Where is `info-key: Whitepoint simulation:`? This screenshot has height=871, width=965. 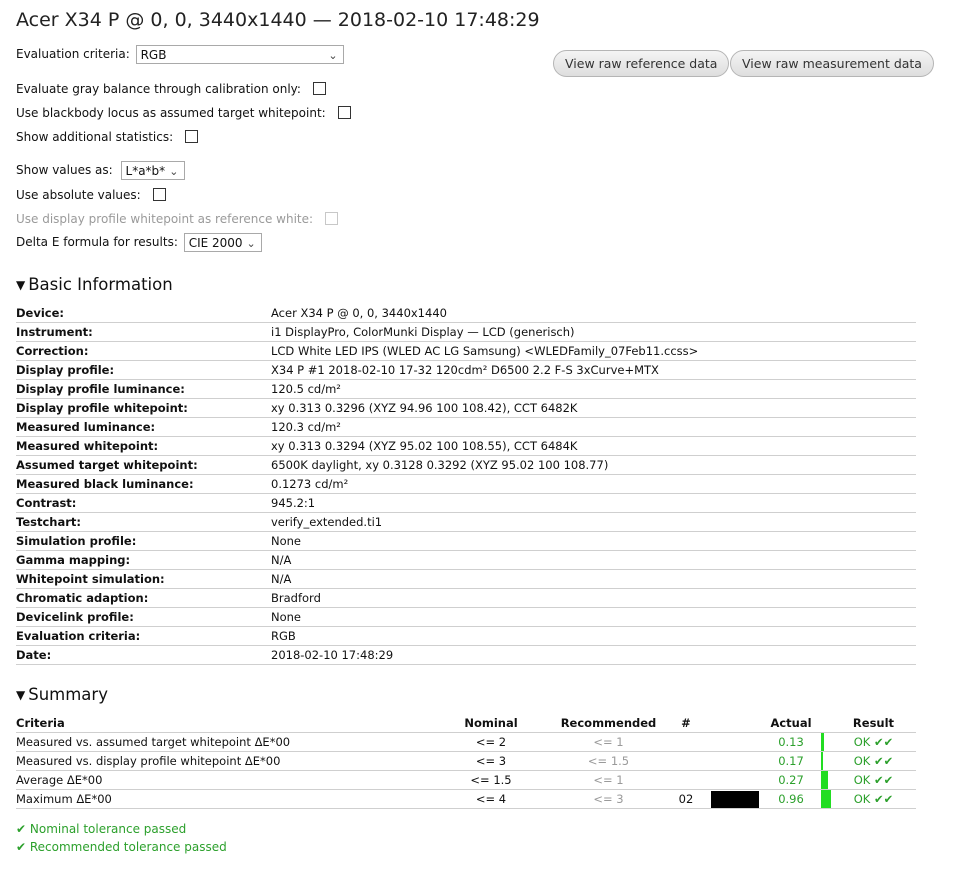 info-key: Whitepoint simulation: is located at coordinates (143, 579).